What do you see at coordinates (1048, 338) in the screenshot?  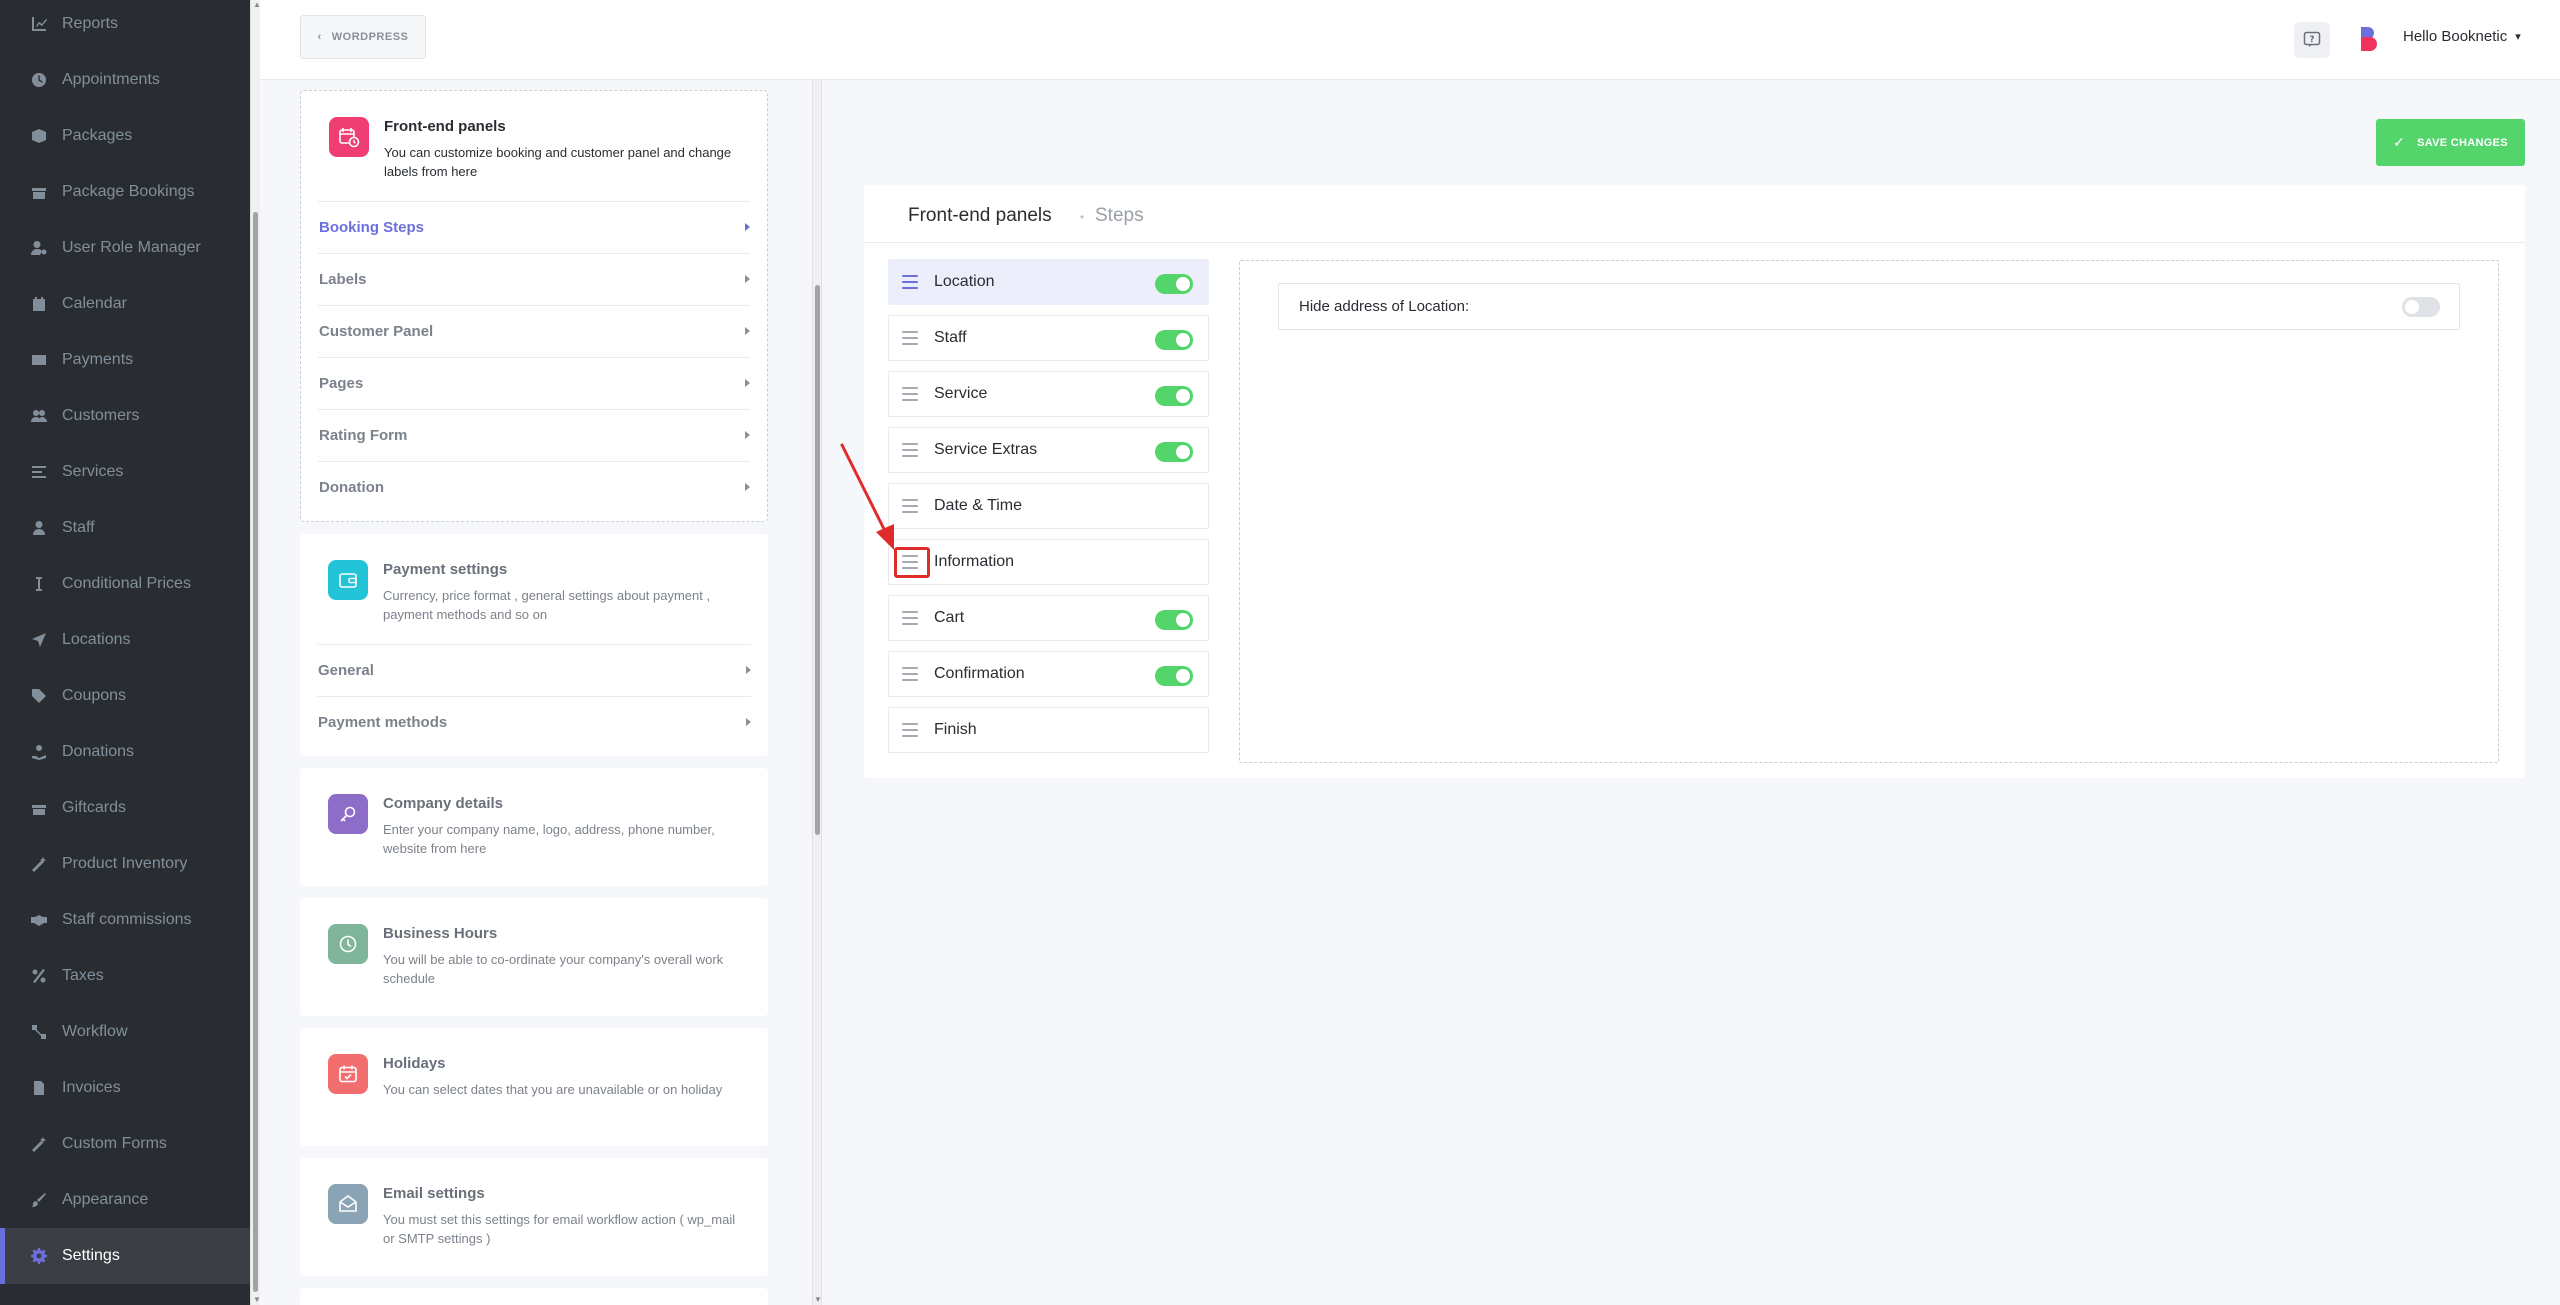 I see `step-staff: Staff` at bounding box center [1048, 338].